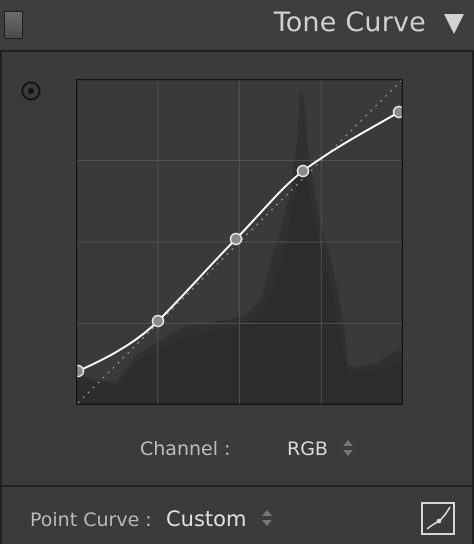 Image resolution: width=474 pixels, height=544 pixels. I want to click on point-curve-label: Point Curve :, so click(91, 520).